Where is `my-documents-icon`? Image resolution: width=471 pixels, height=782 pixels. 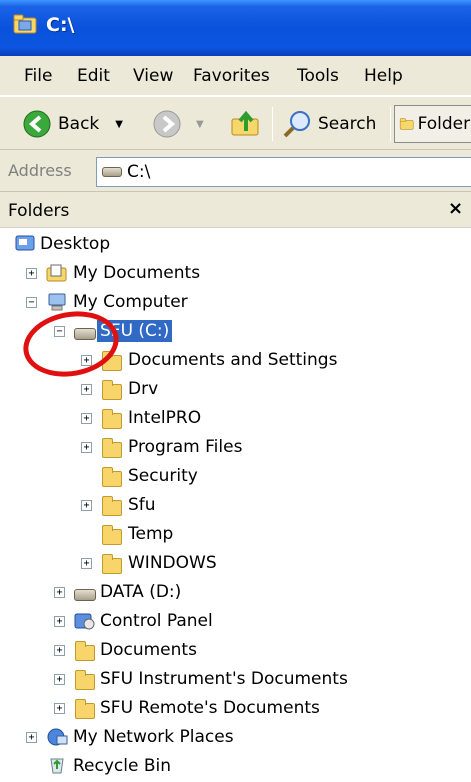 my-documents-icon is located at coordinates (56, 273).